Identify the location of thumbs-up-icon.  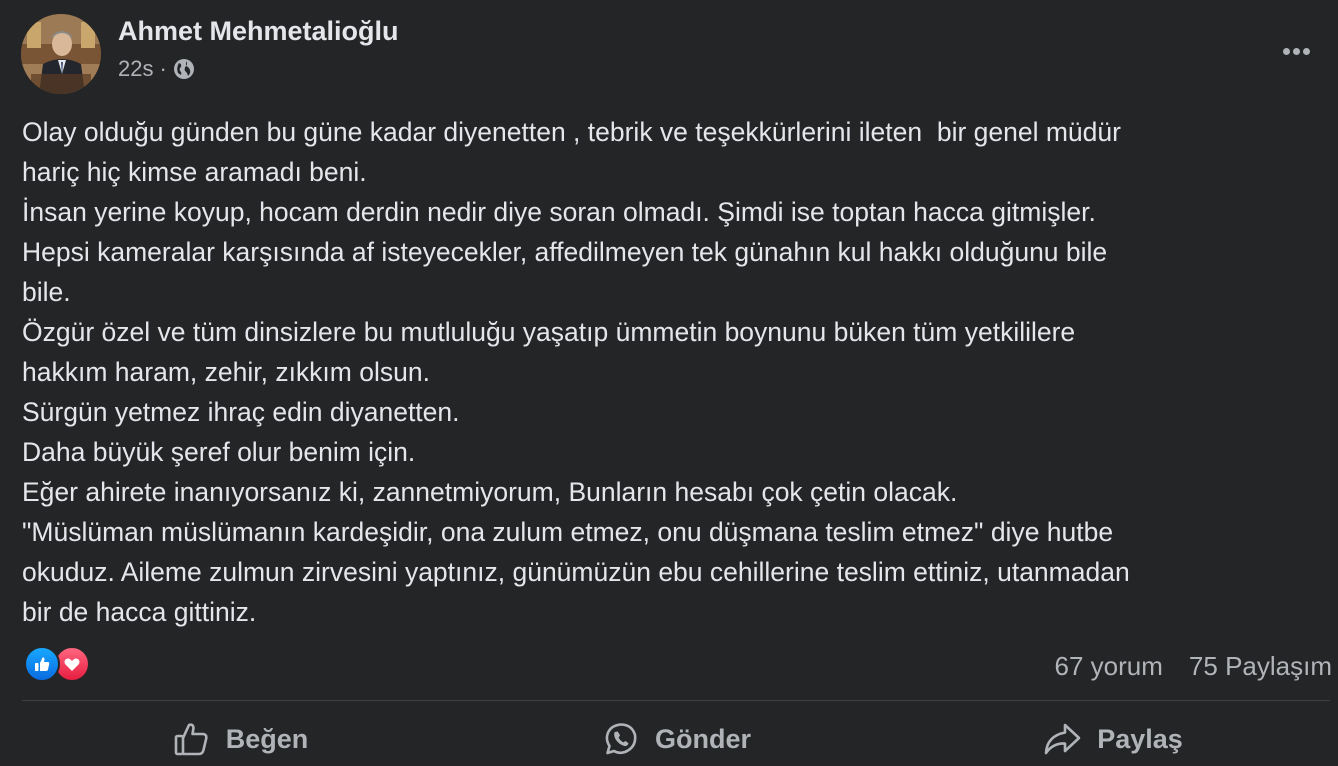
(192, 739).